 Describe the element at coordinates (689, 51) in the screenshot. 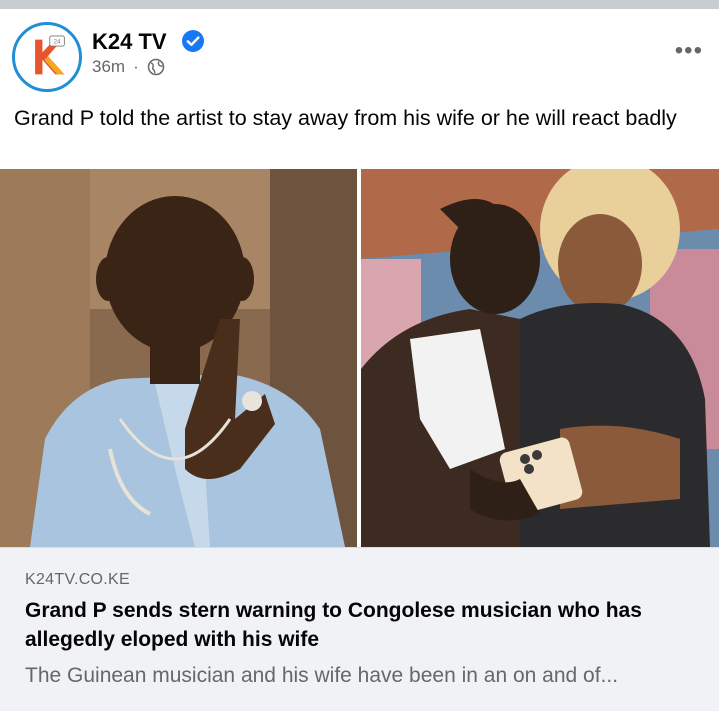

I see `more-options-icon: •••` at that location.